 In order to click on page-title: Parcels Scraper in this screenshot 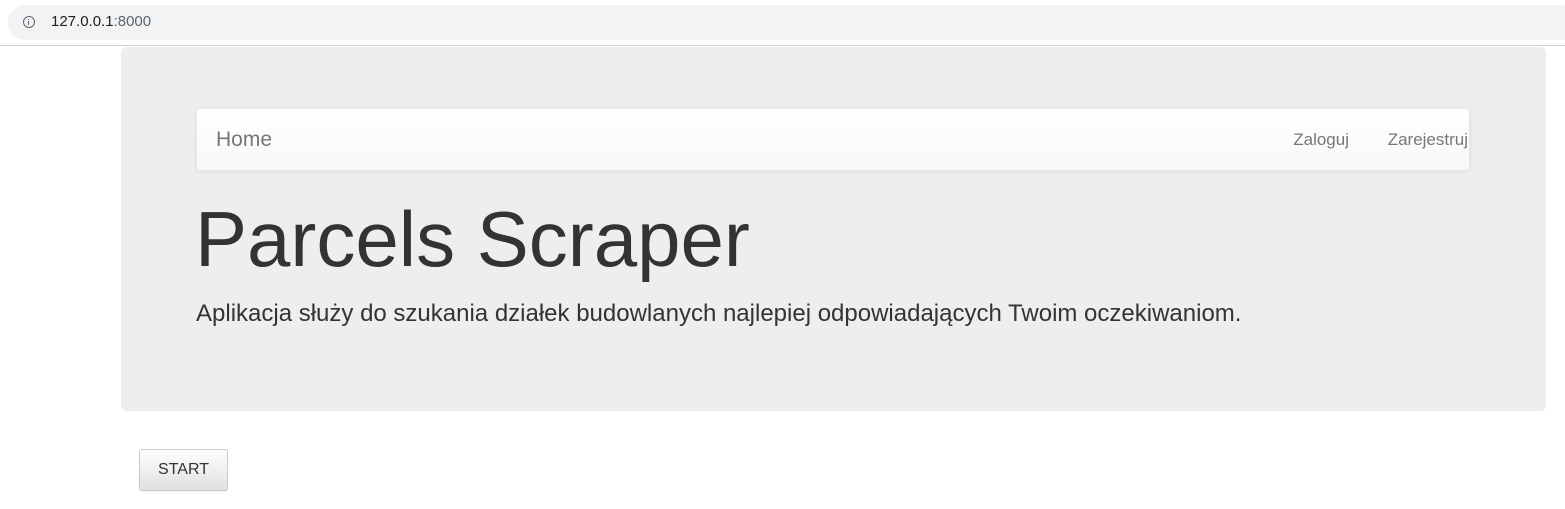, I will do `click(472, 239)`.